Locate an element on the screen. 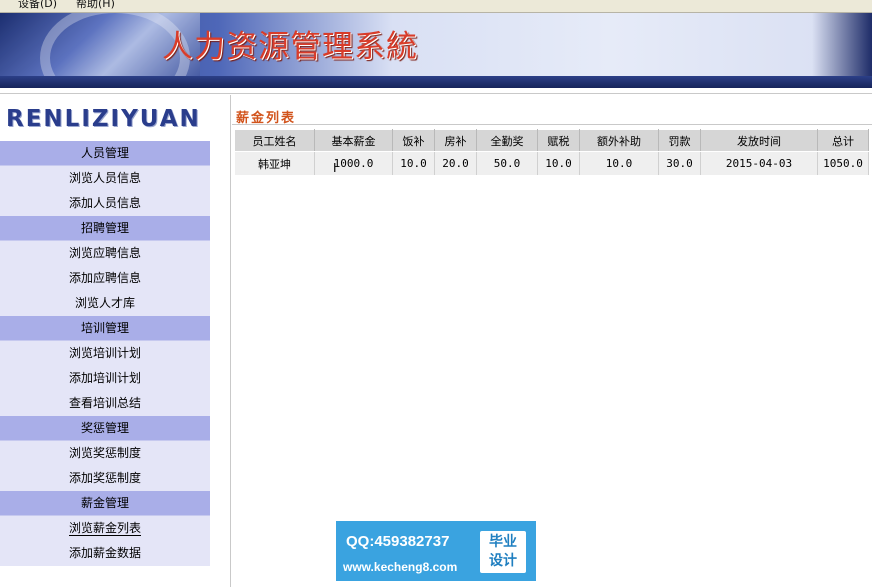 The width and height of the screenshot is (872, 587). menu-bar: 设备(D) 帮助(H) is located at coordinates (436, 6).